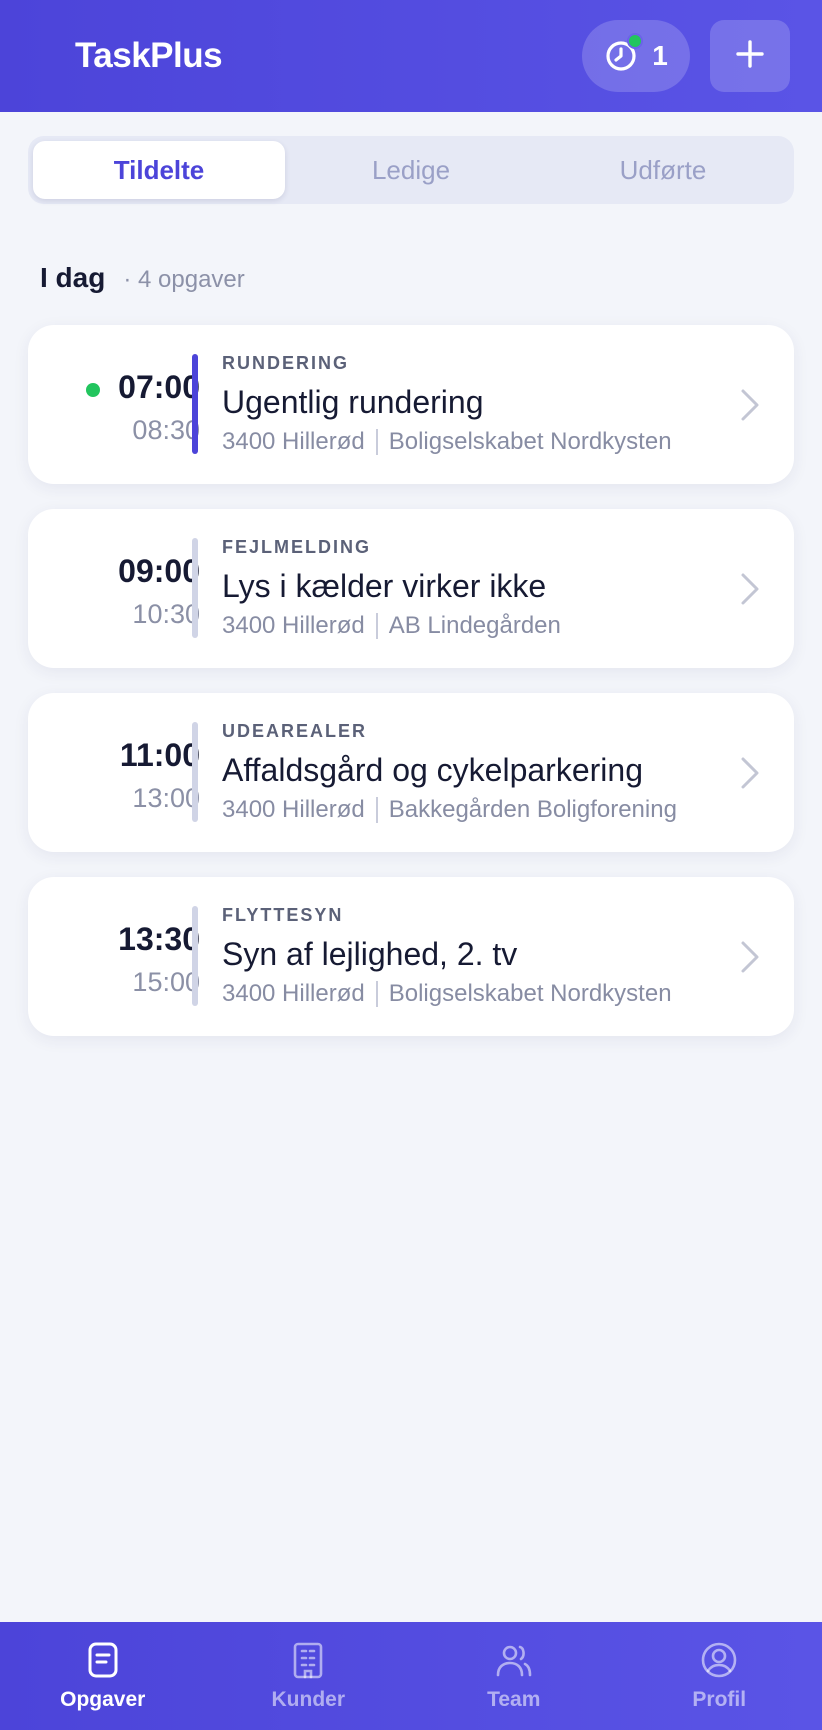  What do you see at coordinates (624, 53) in the screenshot?
I see `clock-icon` at bounding box center [624, 53].